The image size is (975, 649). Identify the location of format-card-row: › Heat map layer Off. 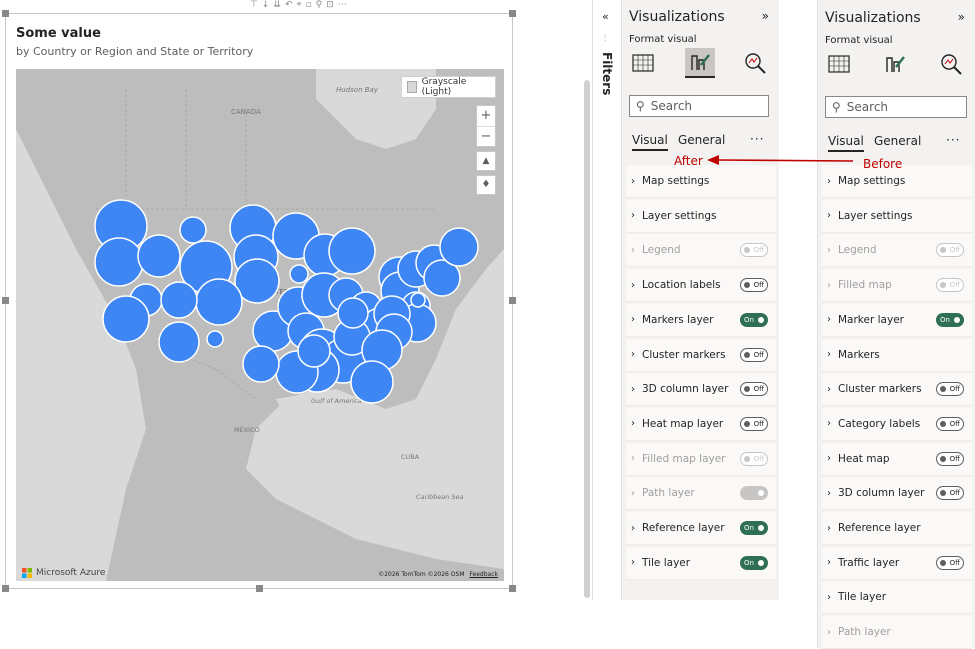
(701, 424).